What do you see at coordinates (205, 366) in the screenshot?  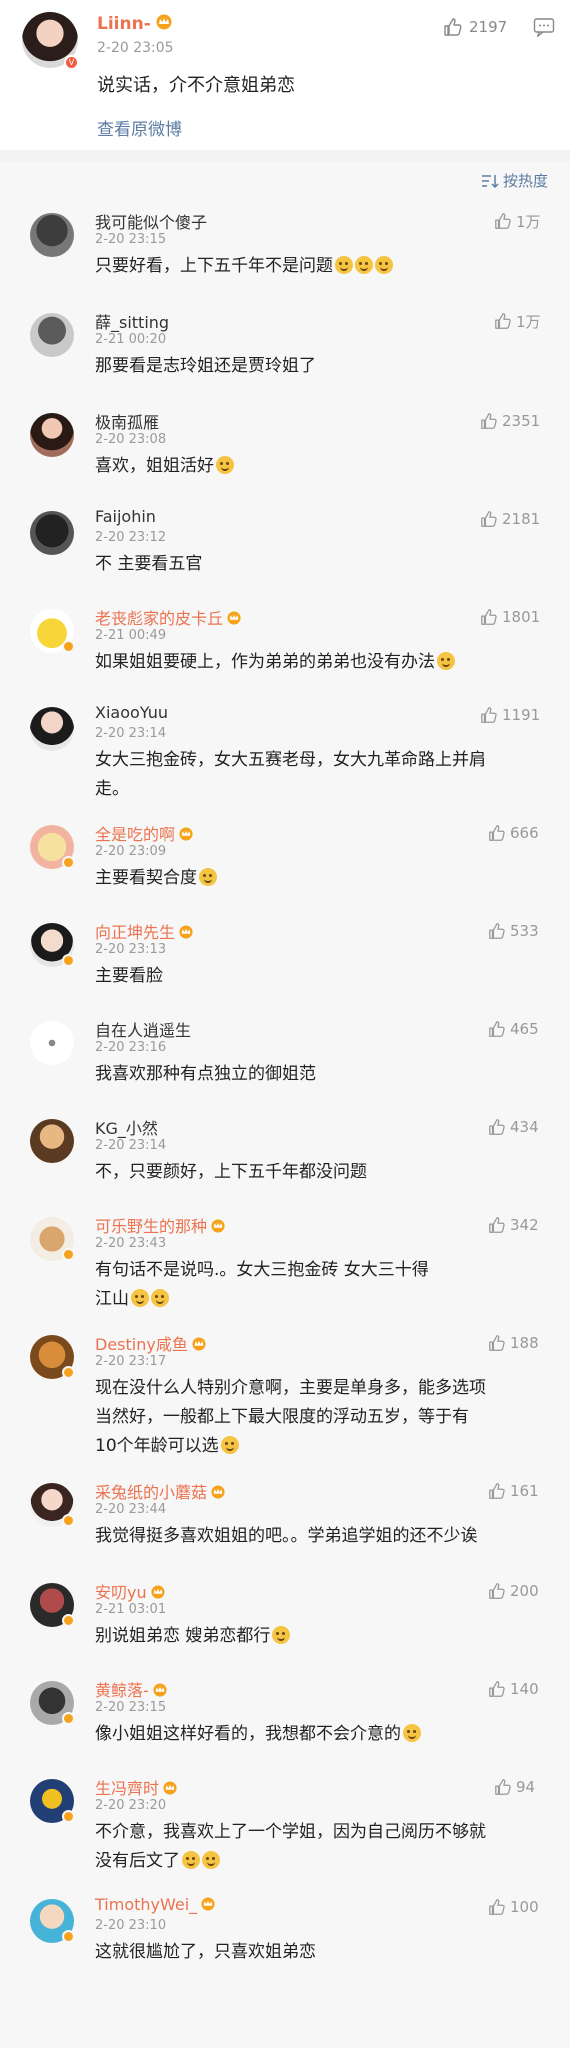 I see `comment-text: 那要看是志玲姐还是贾玲姐了` at bounding box center [205, 366].